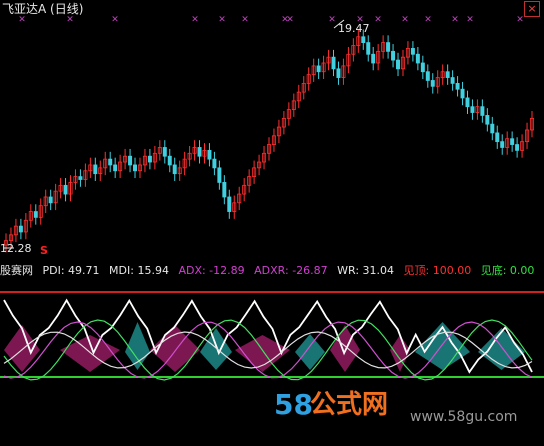 Image resolution: width=544 pixels, height=446 pixels. I want to click on price-low-label: 12.28, so click(16, 248).